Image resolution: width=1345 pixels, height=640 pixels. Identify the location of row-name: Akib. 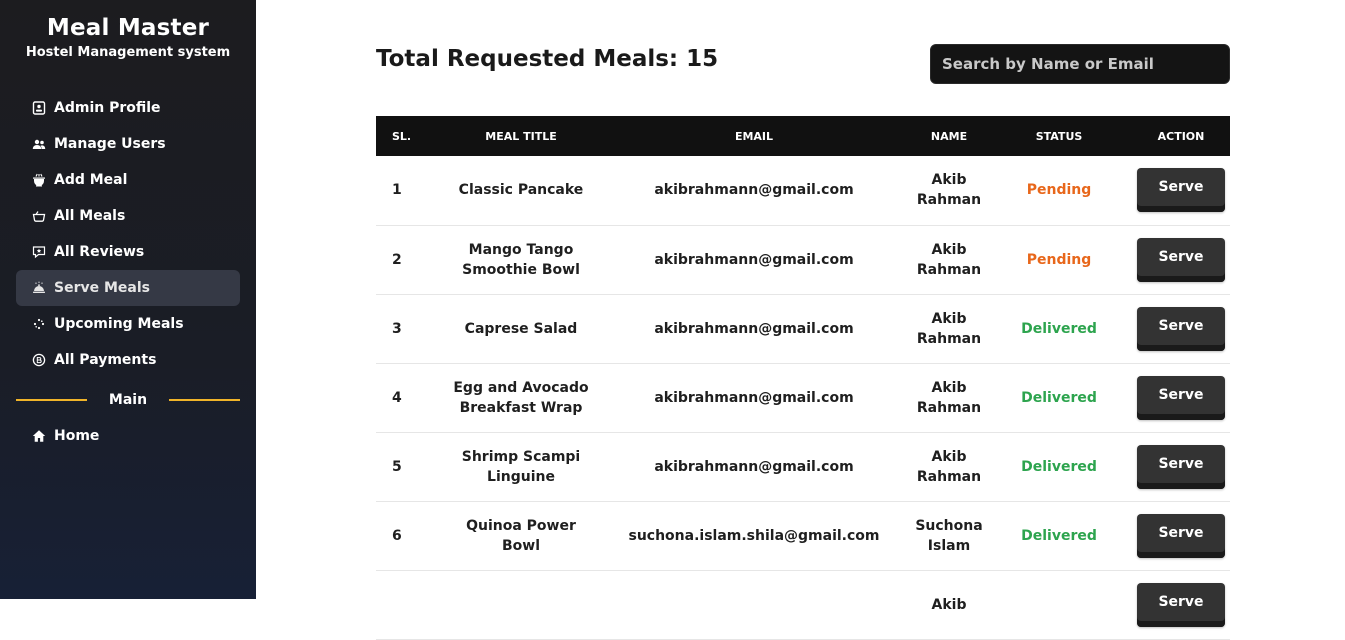
(949, 604).